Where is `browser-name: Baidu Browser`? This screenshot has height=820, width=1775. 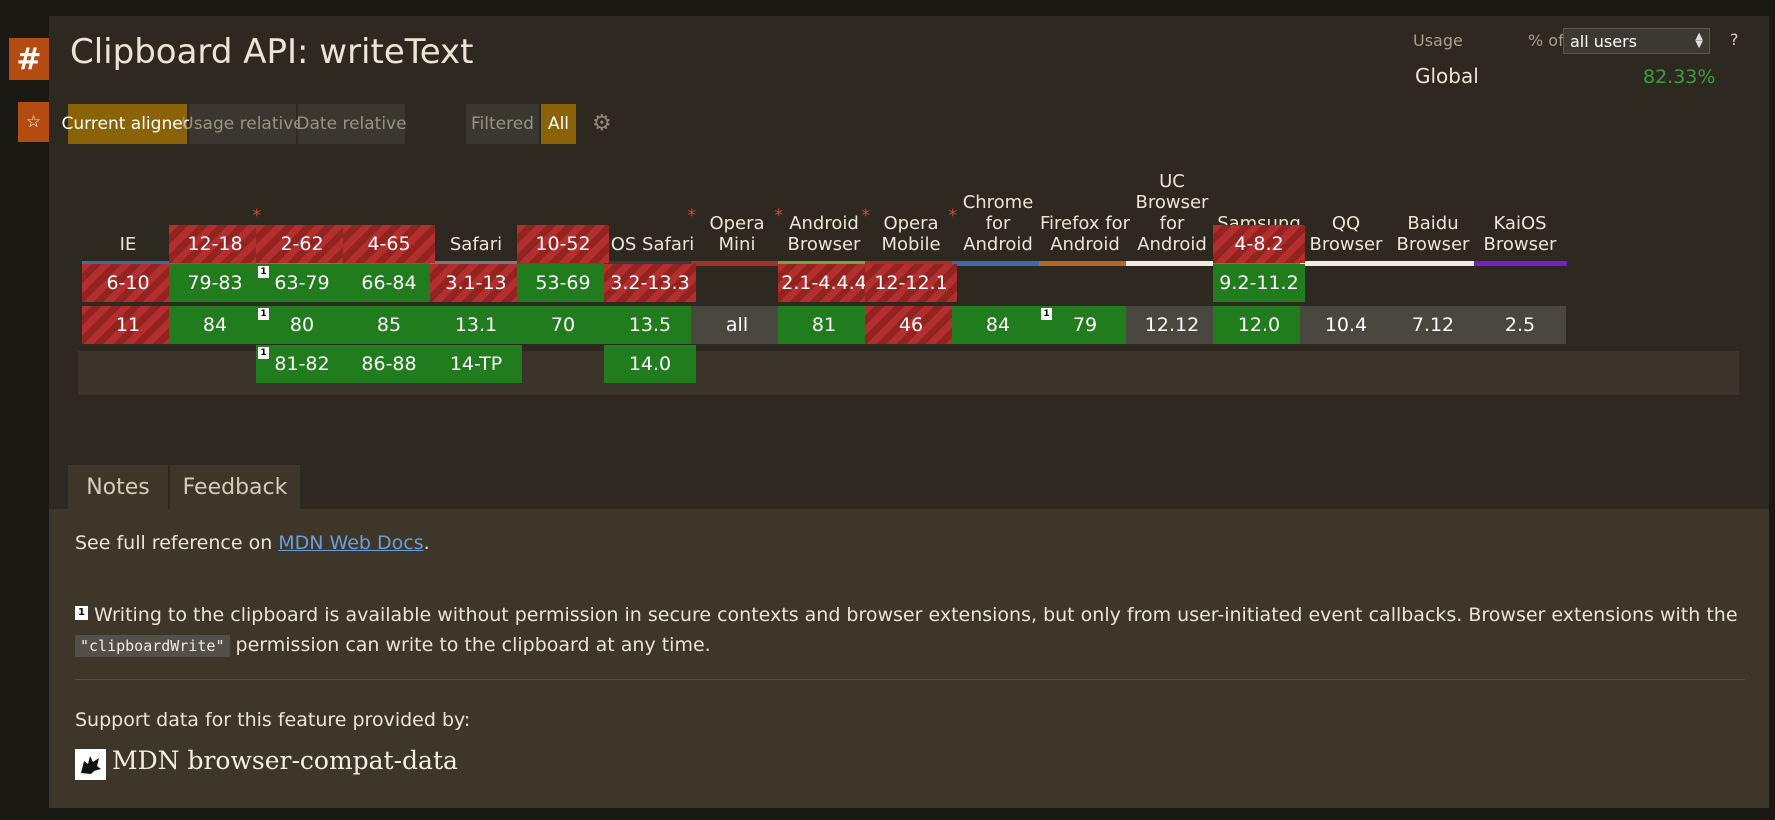
browser-name: Baidu Browser is located at coordinates (1433, 234).